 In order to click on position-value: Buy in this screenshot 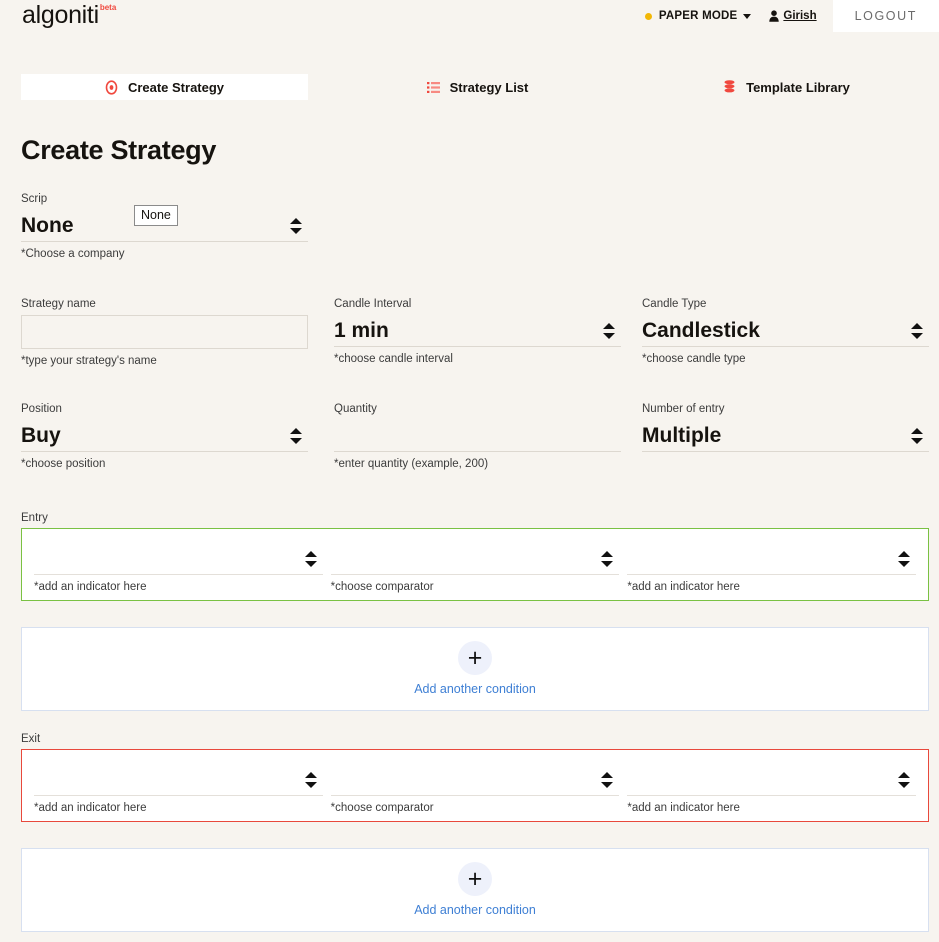, I will do `click(41, 435)`.